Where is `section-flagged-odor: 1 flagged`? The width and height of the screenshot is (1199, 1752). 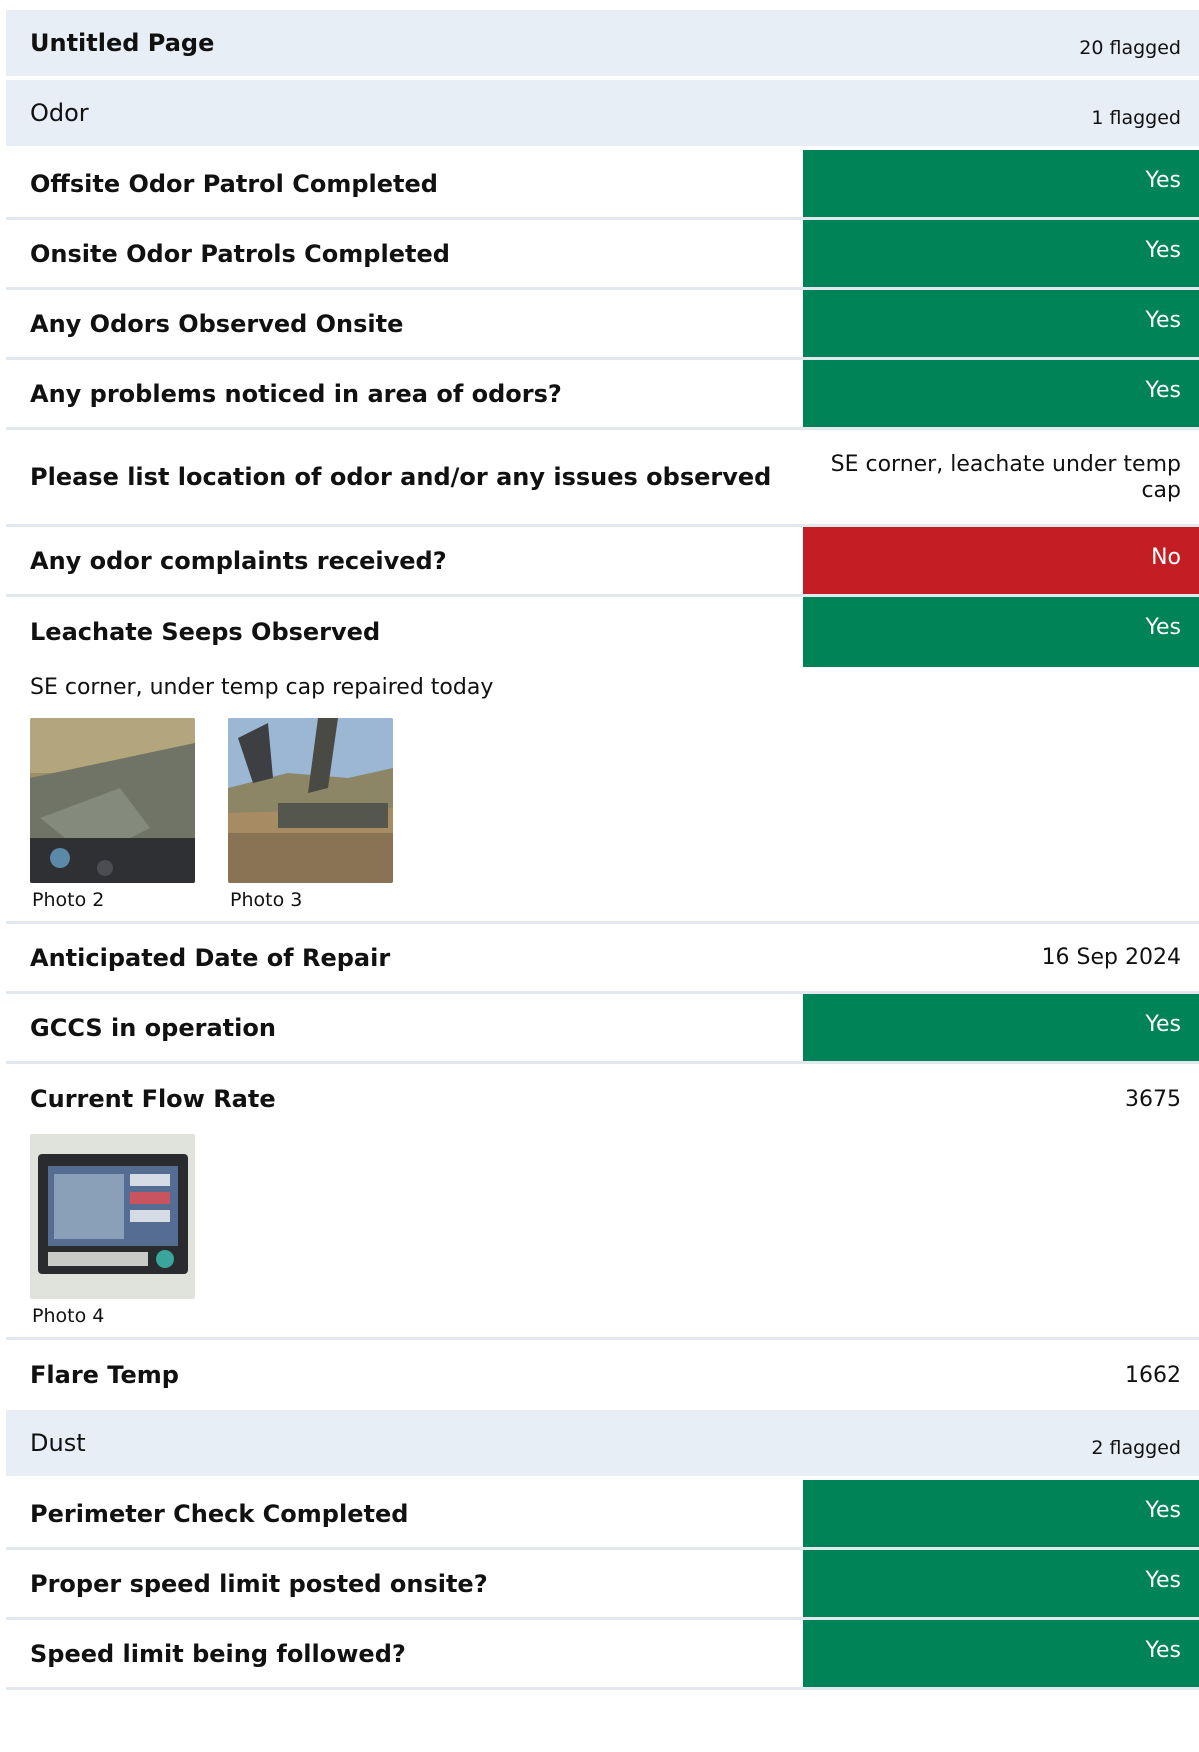 section-flagged-odor: 1 flagged is located at coordinates (1136, 118).